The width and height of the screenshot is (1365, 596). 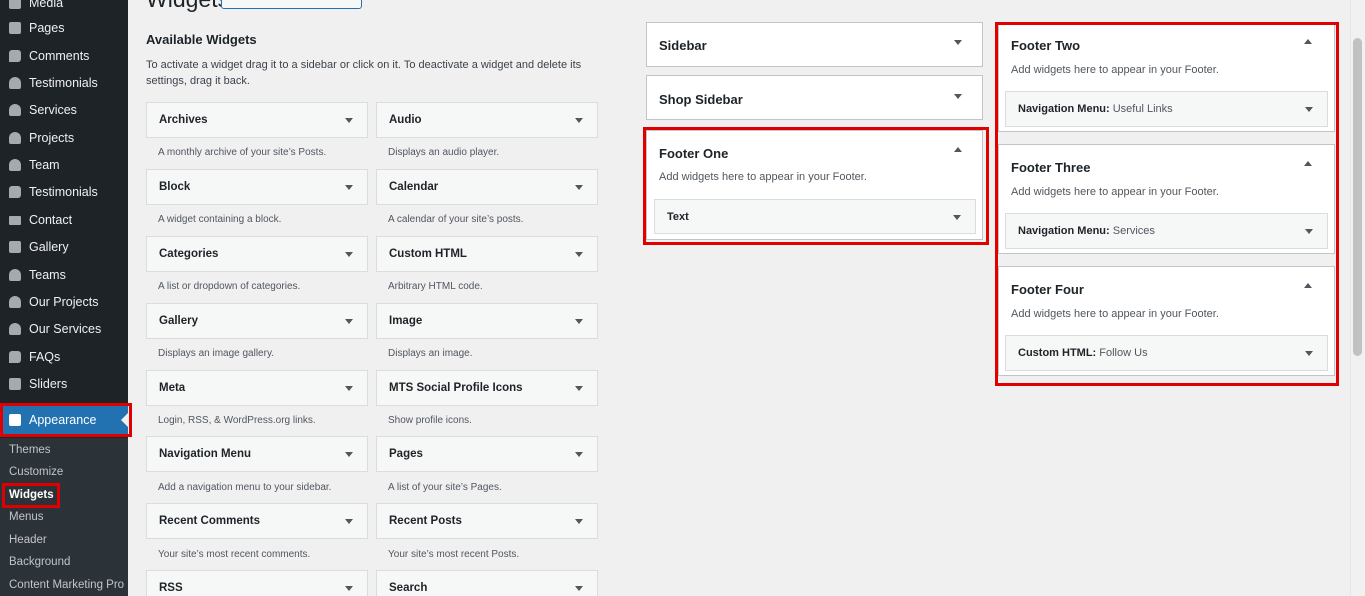 What do you see at coordinates (1166, 231) in the screenshot?
I see `footer-three-nav-menu-widget: Navigation Menu: Services` at bounding box center [1166, 231].